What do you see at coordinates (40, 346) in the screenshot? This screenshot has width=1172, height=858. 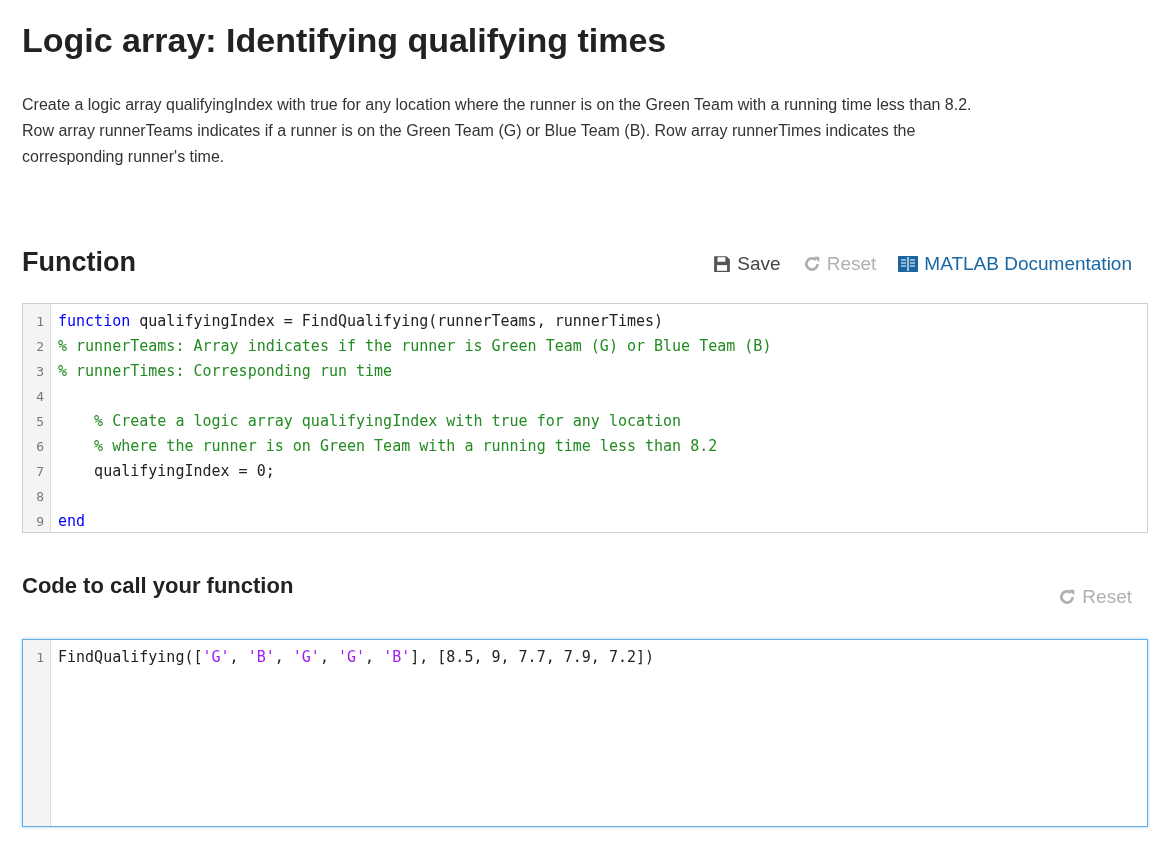 I see `line-number: 2` at bounding box center [40, 346].